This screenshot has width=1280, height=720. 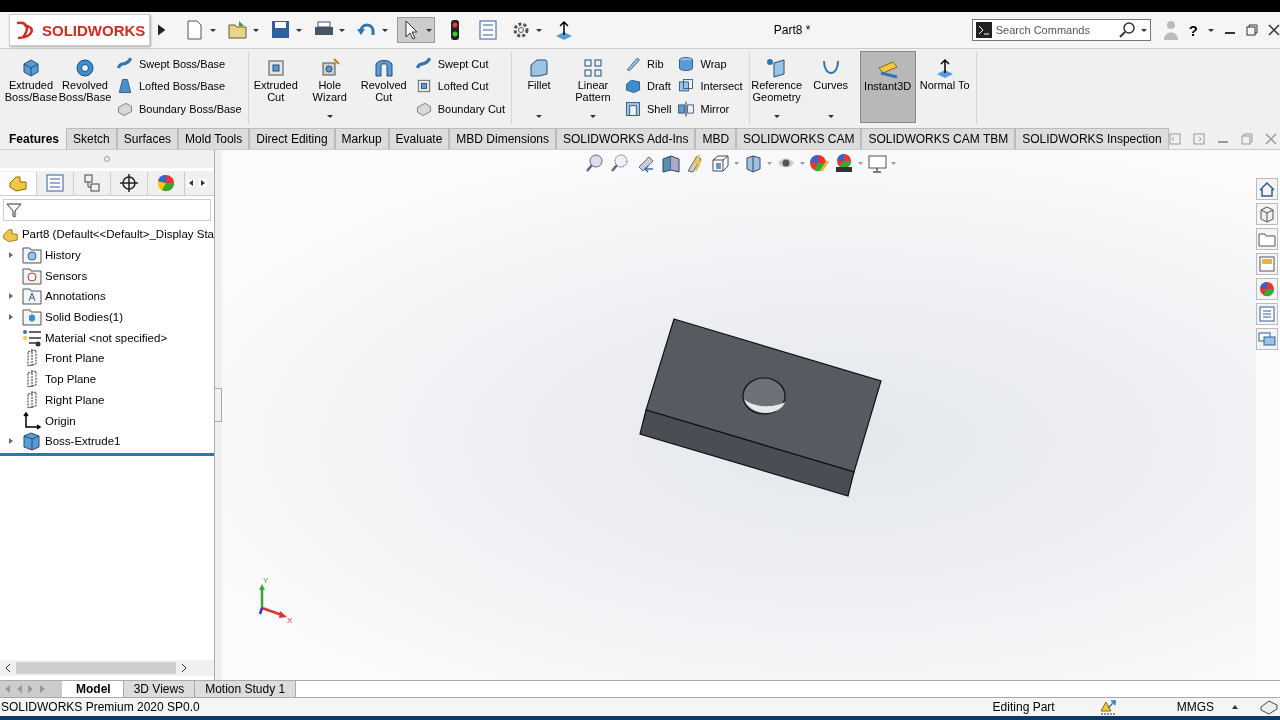 What do you see at coordinates (720, 163) in the screenshot?
I see `view-orientation-icon` at bounding box center [720, 163].